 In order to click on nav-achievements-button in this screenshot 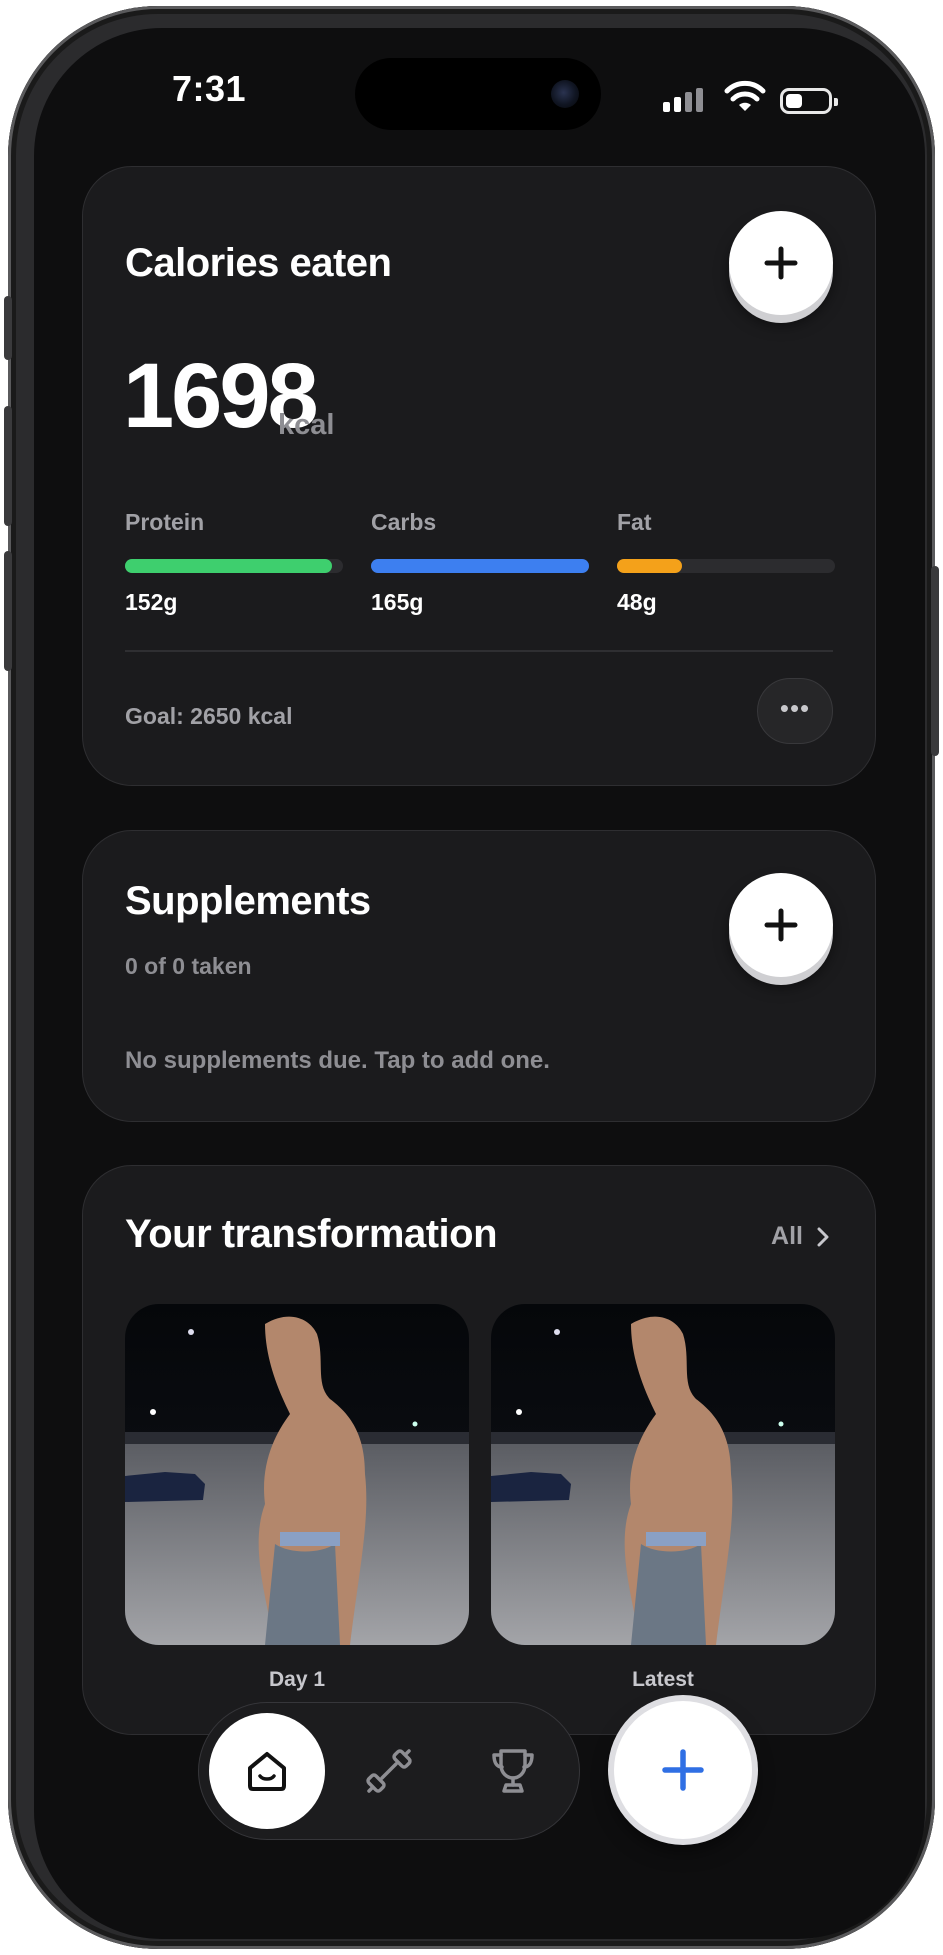, I will do `click(513, 1771)`.